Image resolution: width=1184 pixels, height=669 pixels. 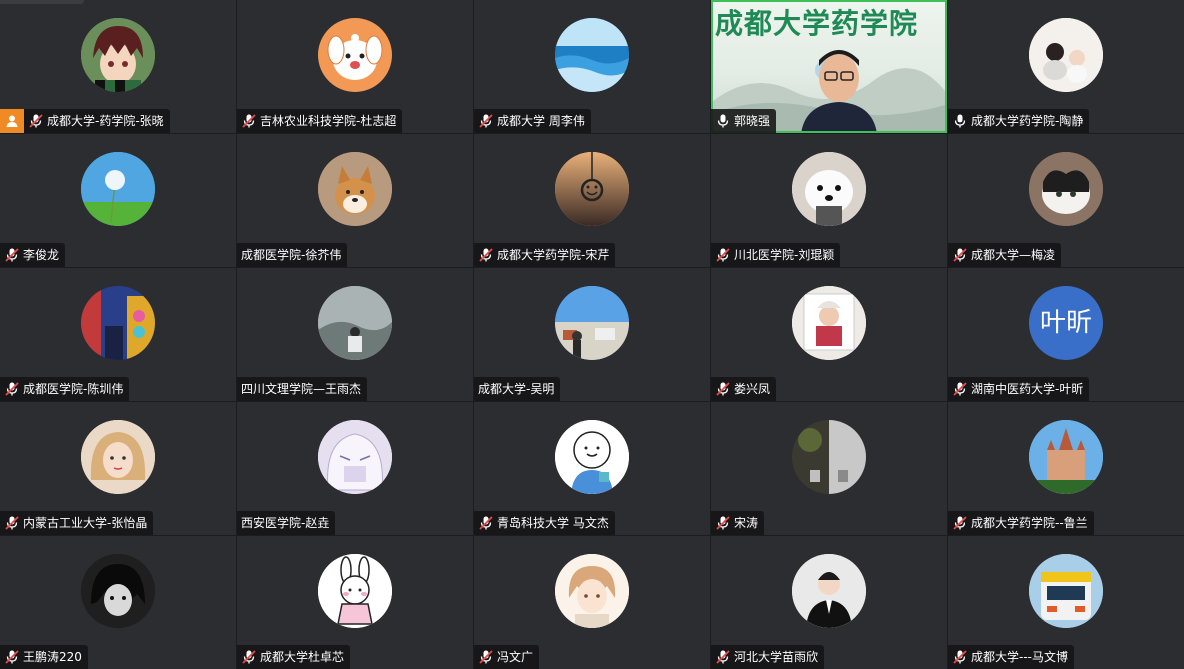 I want to click on participant-name-tag: 成都大学-药学院-张晓, so click(x=85, y=121).